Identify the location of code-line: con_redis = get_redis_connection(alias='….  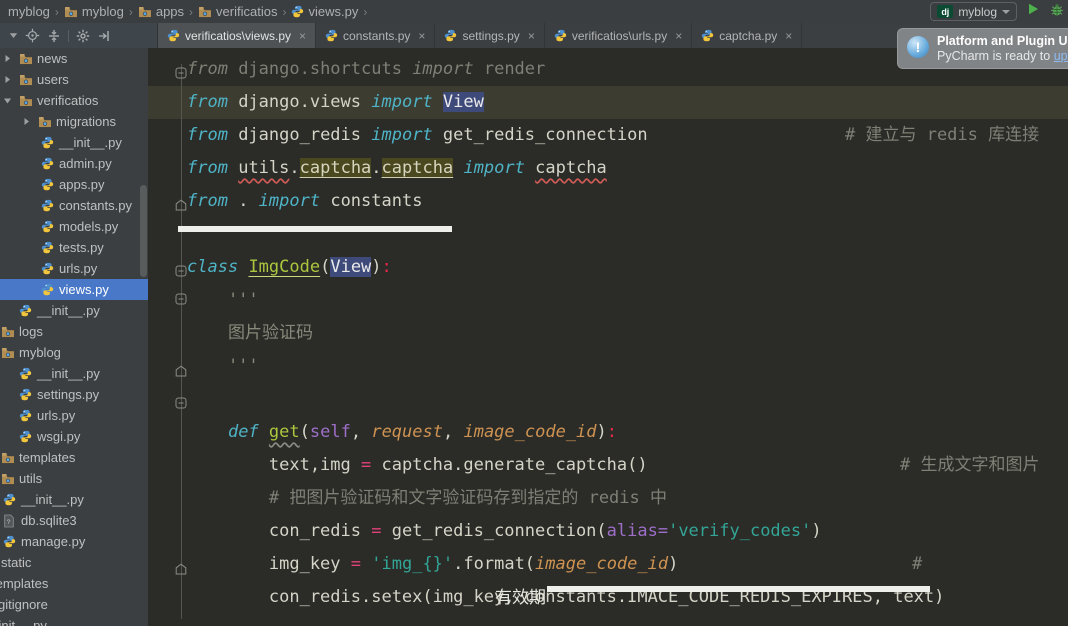
(504, 531).